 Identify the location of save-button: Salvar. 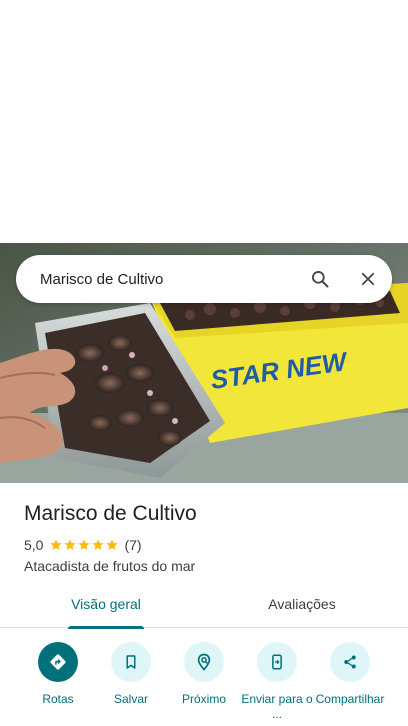
(131, 674).